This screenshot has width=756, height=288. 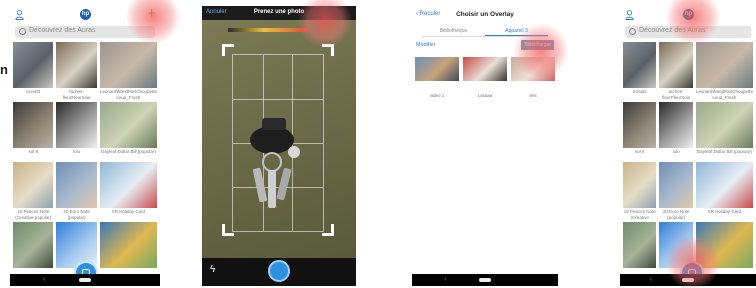 I want to click on modify-button: Modifier, so click(x=426, y=45).